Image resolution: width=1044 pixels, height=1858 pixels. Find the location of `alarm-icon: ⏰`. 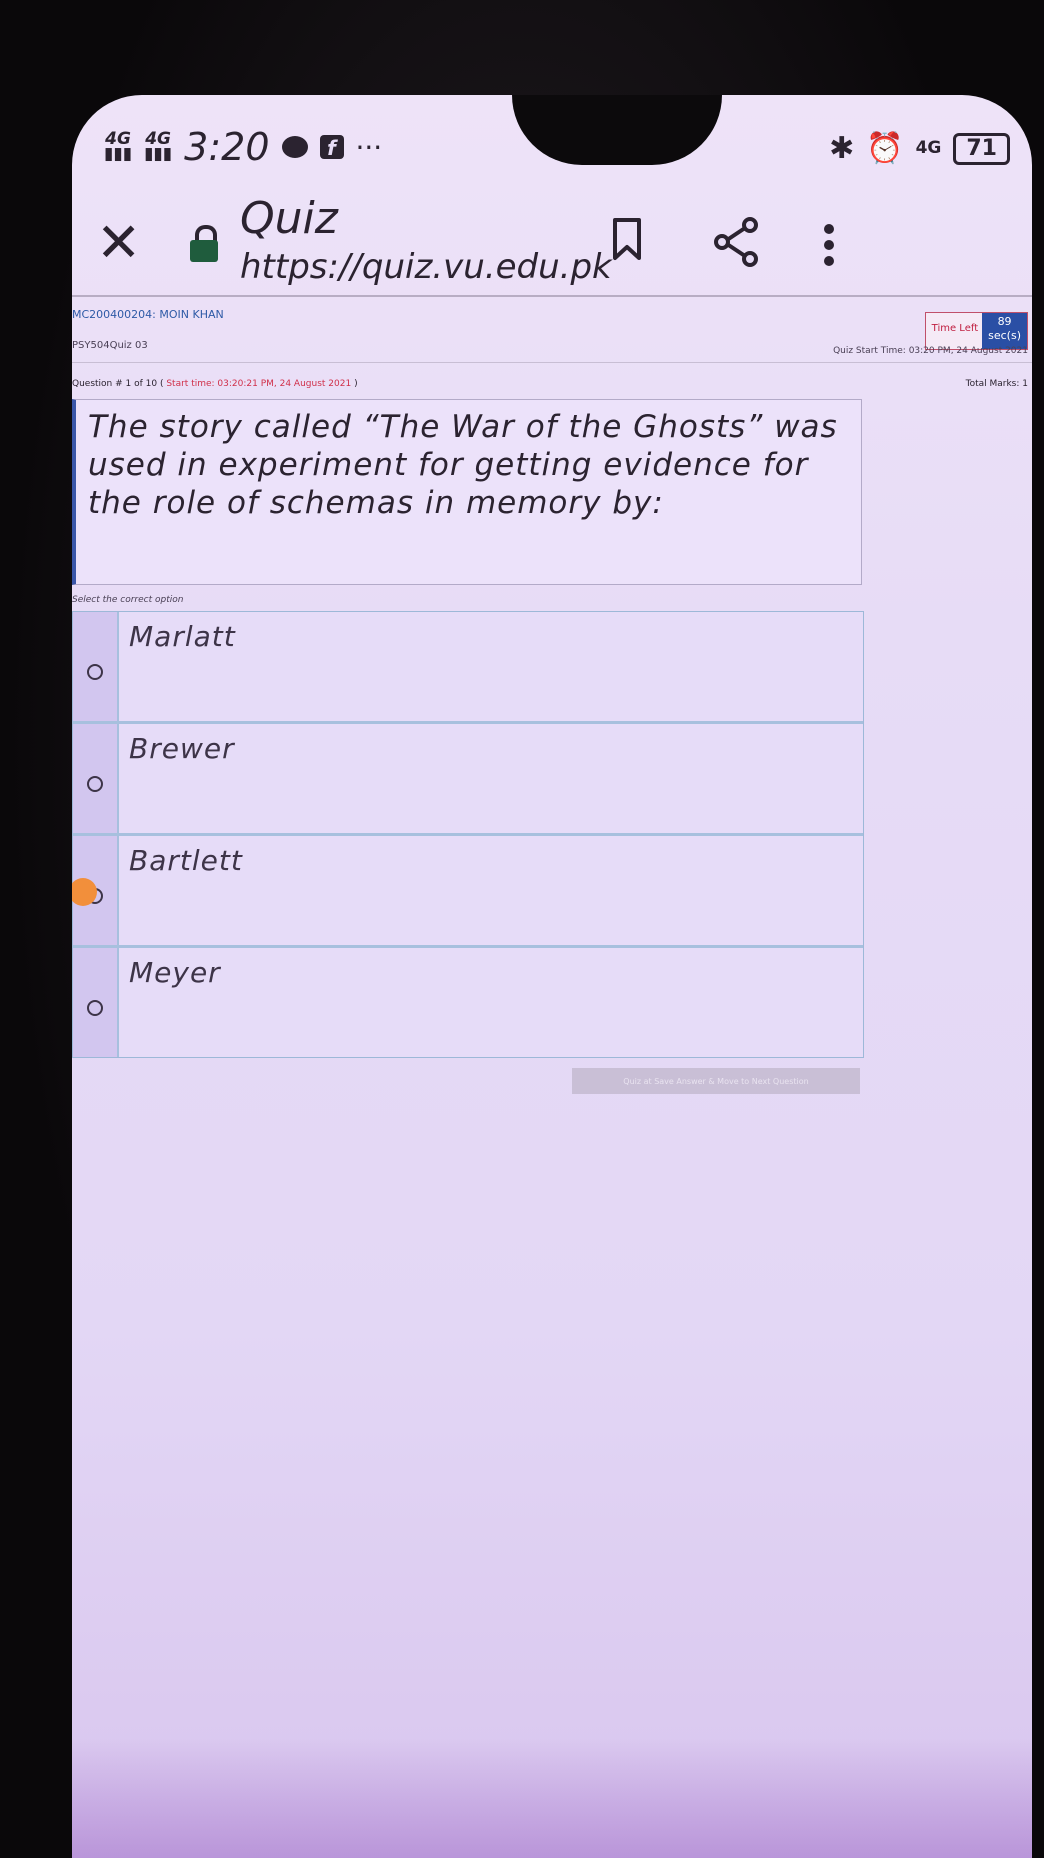

alarm-icon: ⏰ is located at coordinates (885, 148).